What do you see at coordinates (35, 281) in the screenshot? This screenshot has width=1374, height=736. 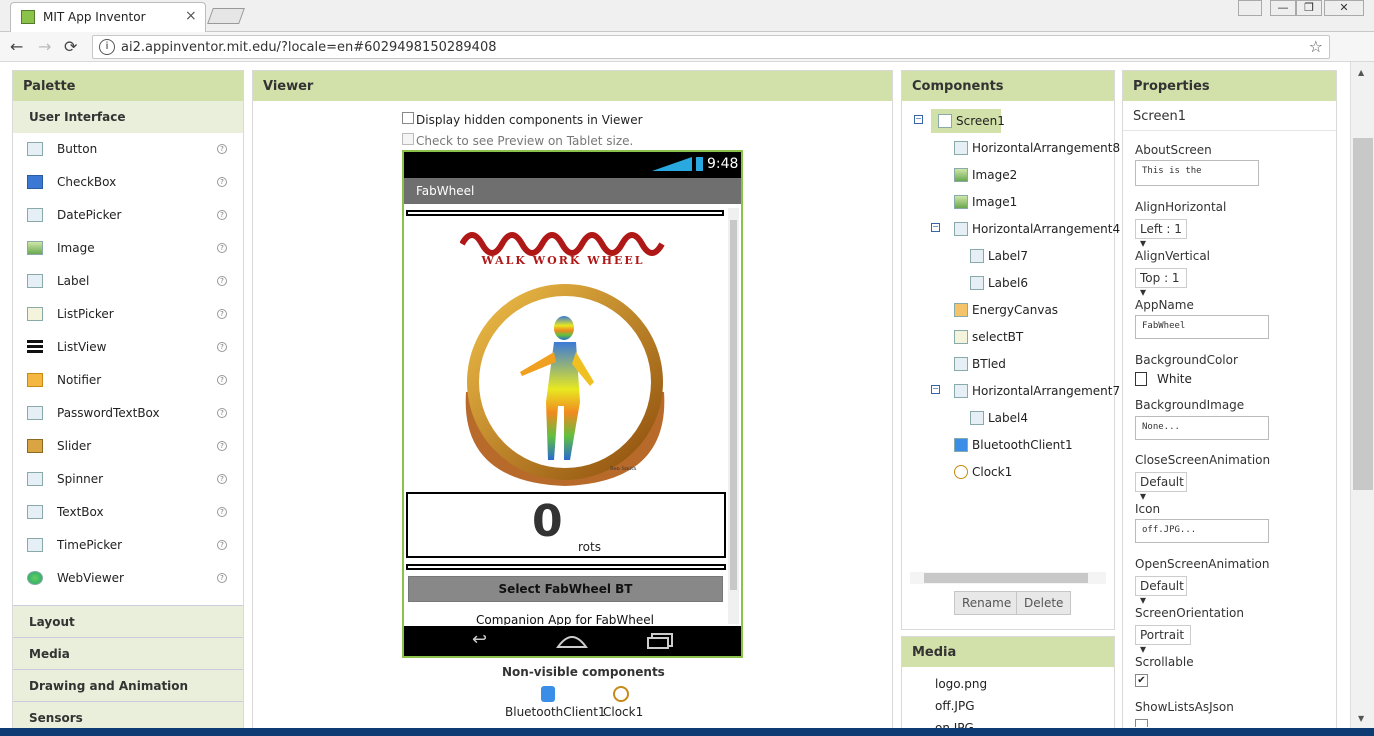 I see `label-icon` at bounding box center [35, 281].